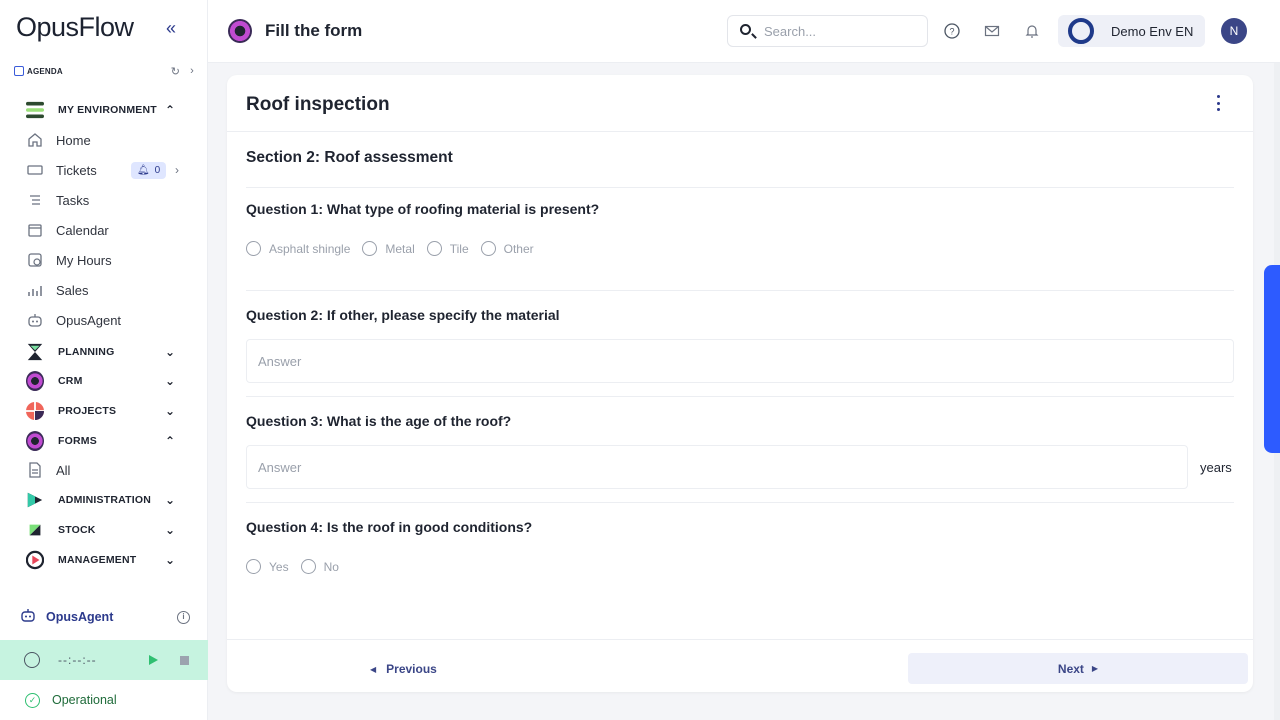  I want to click on environment-switcher: Demo Env EN, so click(1131, 31).